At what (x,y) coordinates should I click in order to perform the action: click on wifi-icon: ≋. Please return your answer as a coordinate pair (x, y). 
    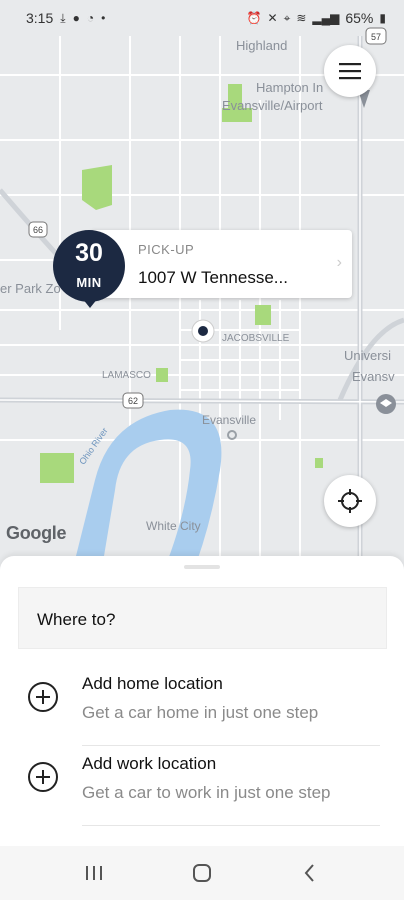
    Looking at the image, I should click on (301, 18).